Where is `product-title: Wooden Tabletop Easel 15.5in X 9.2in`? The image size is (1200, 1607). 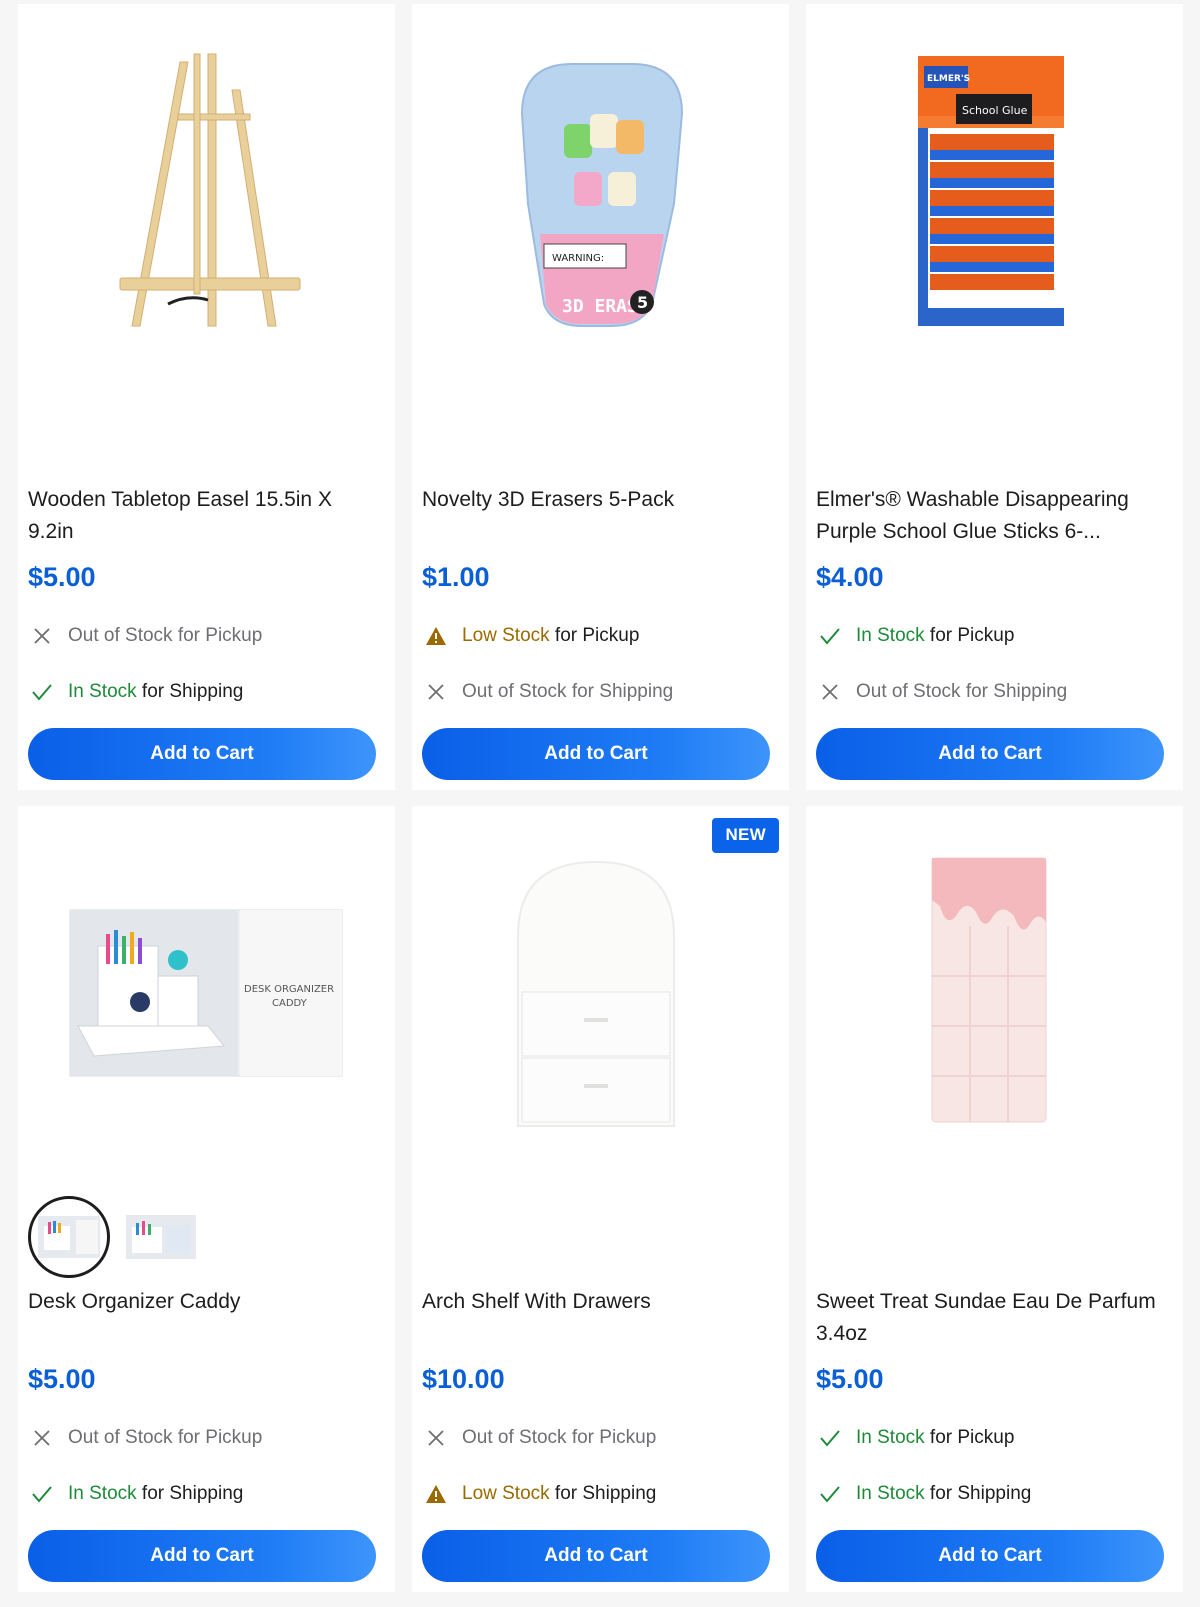
product-title: Wooden Tabletop Easel 15.5in X 9.2in is located at coordinates (198, 516).